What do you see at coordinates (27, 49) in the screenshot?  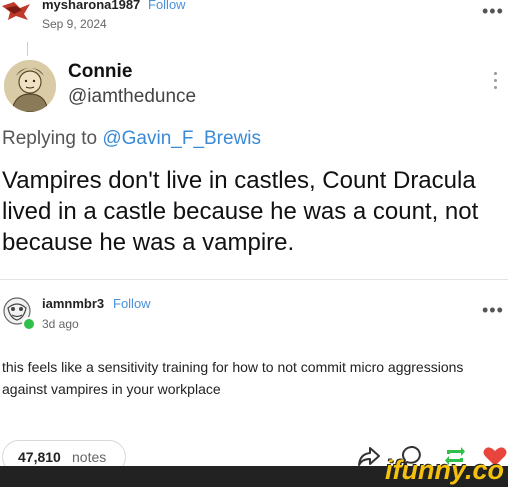 I see `thread-line` at bounding box center [27, 49].